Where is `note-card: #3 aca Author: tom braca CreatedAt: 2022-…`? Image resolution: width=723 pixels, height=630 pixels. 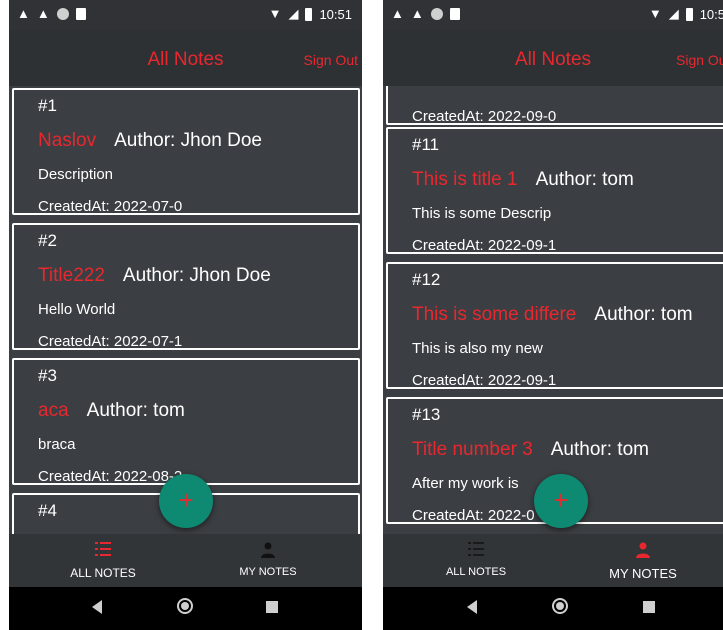
note-card: #3 aca Author: tom braca CreatedAt: 2022-… is located at coordinates (186, 421).